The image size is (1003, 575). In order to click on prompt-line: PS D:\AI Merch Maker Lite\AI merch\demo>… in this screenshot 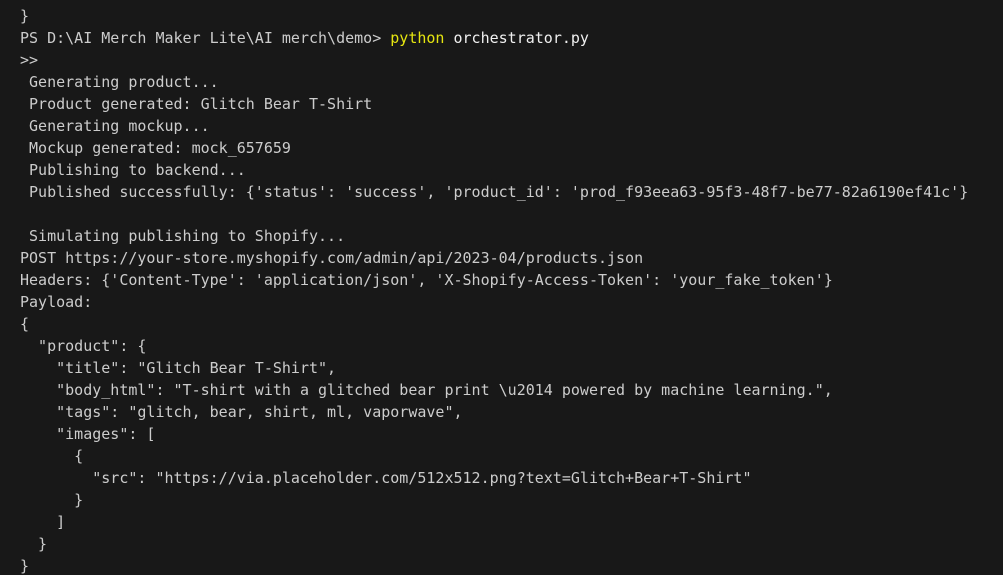, I will do `click(511, 38)`.